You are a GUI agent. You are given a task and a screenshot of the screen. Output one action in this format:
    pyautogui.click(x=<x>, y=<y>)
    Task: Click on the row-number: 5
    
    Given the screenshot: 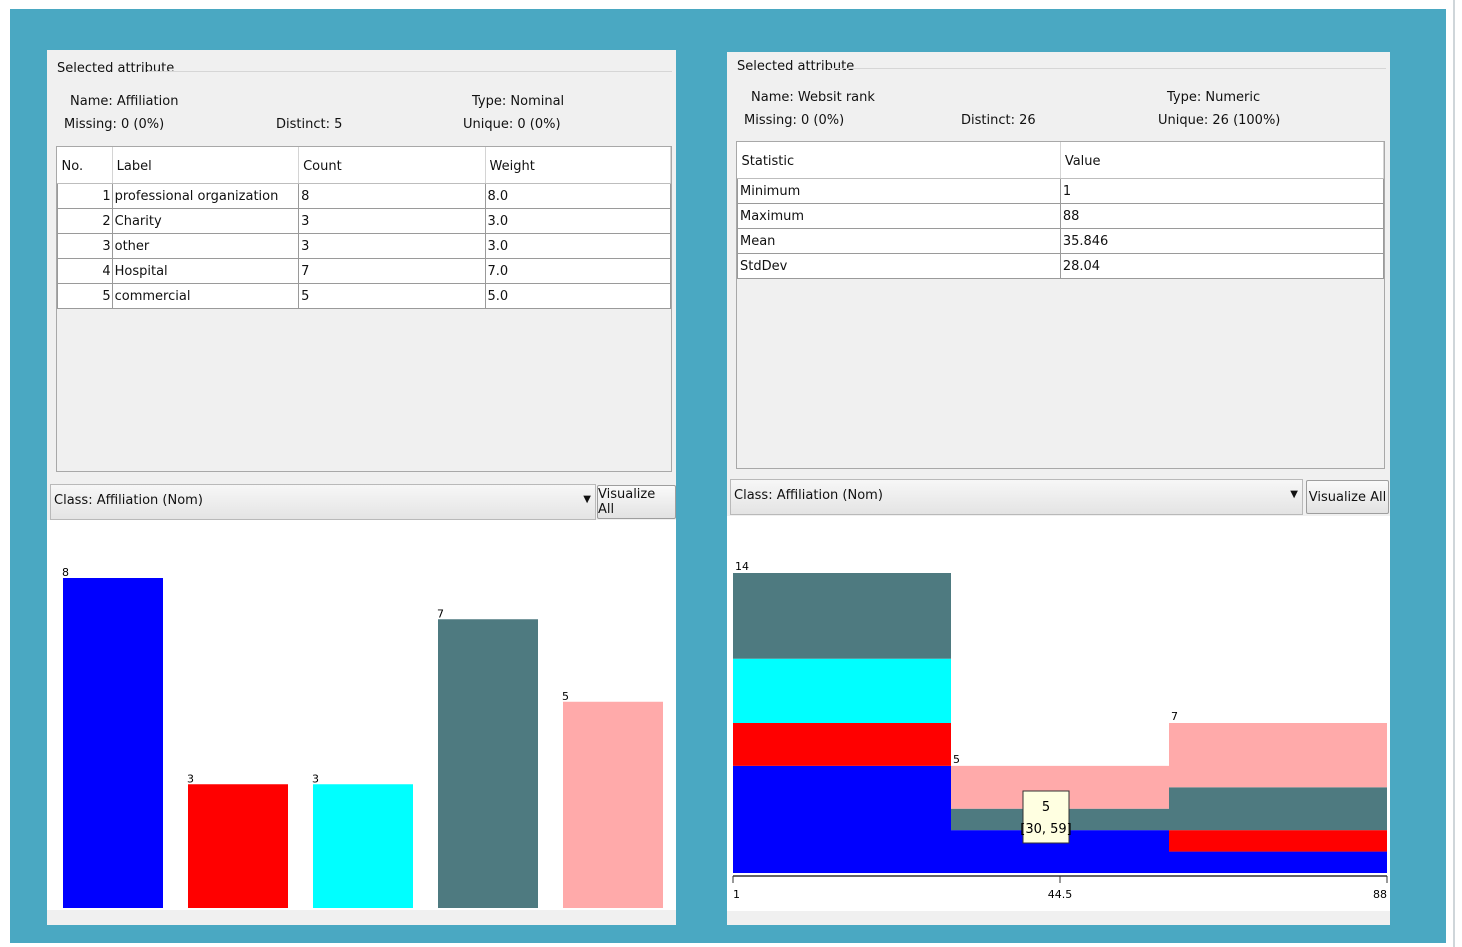 What is the action you would take?
    pyautogui.click(x=85, y=296)
    